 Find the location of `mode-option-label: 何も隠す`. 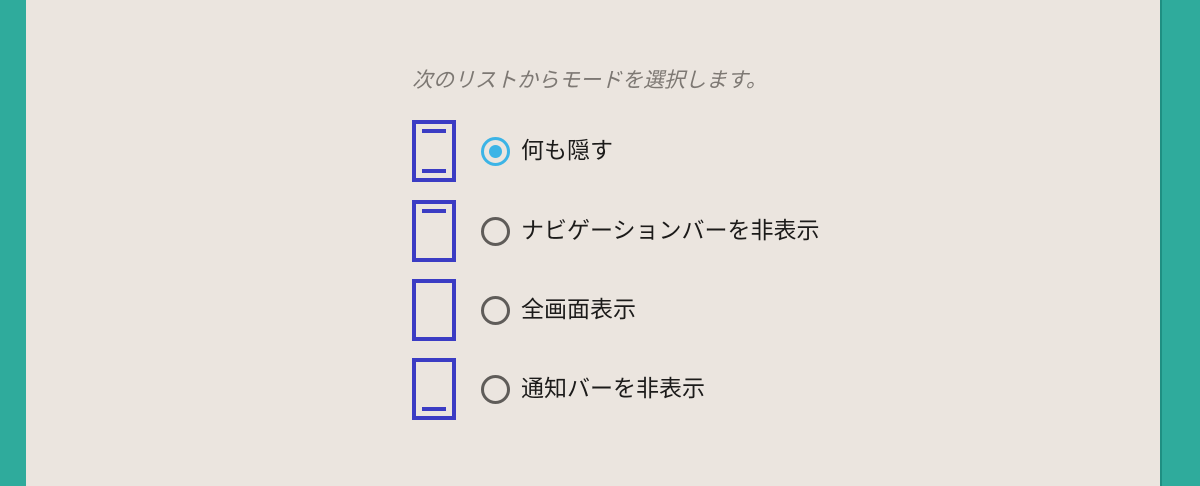

mode-option-label: 何も隠す is located at coordinates (567, 151).